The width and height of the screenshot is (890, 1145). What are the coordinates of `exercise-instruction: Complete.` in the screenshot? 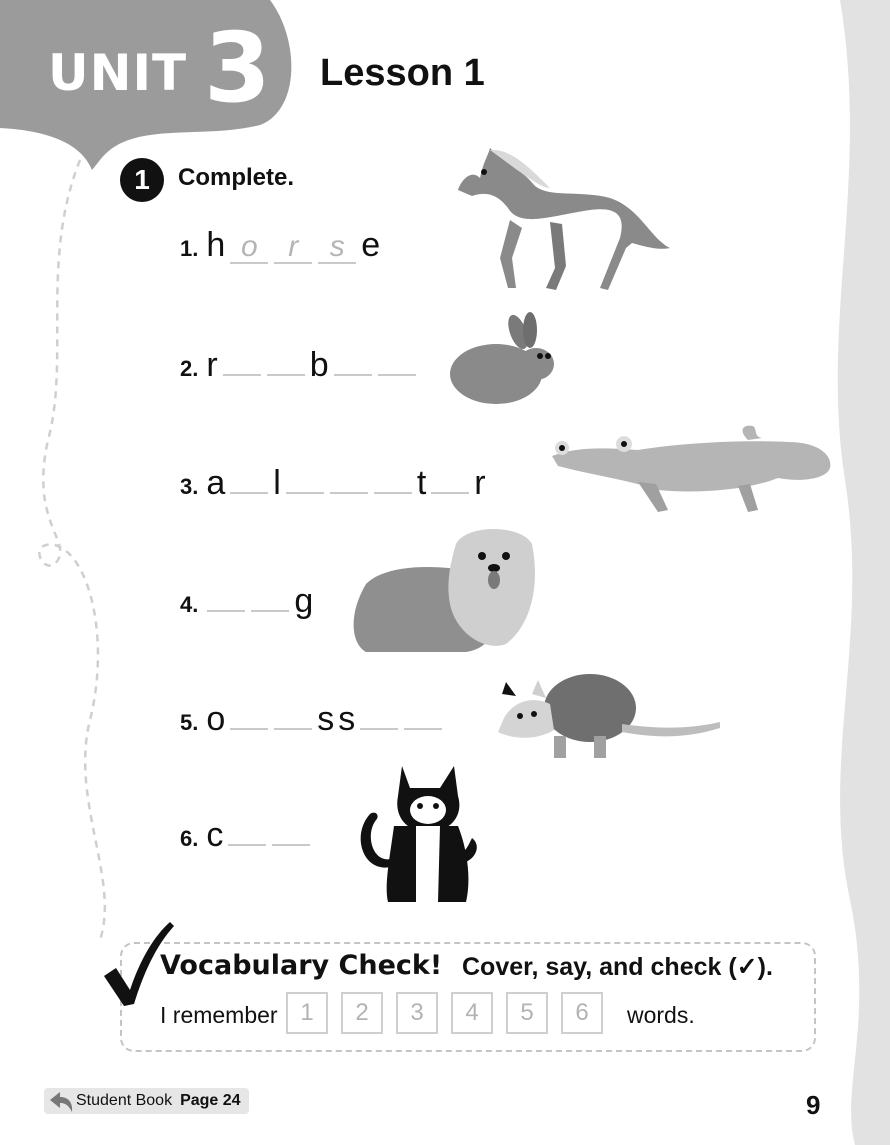 It's located at (236, 177).